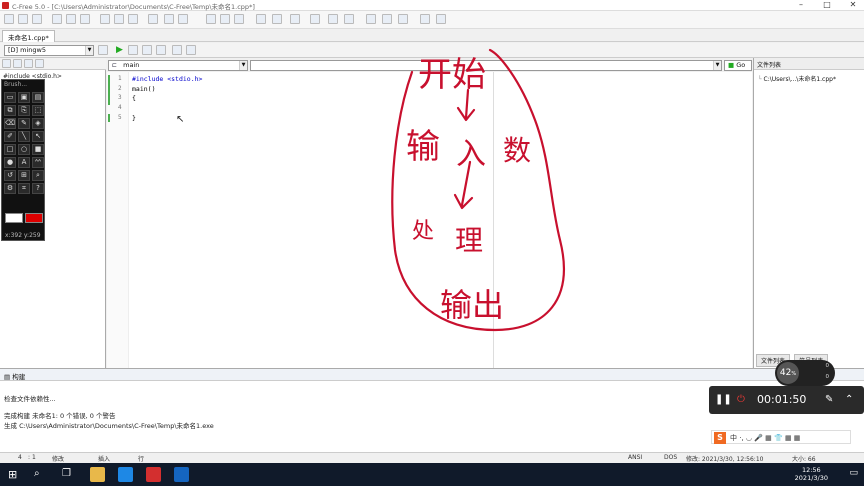 The image size is (864, 486). What do you see at coordinates (85, 19) in the screenshot?
I see `print-icon` at bounding box center [85, 19].